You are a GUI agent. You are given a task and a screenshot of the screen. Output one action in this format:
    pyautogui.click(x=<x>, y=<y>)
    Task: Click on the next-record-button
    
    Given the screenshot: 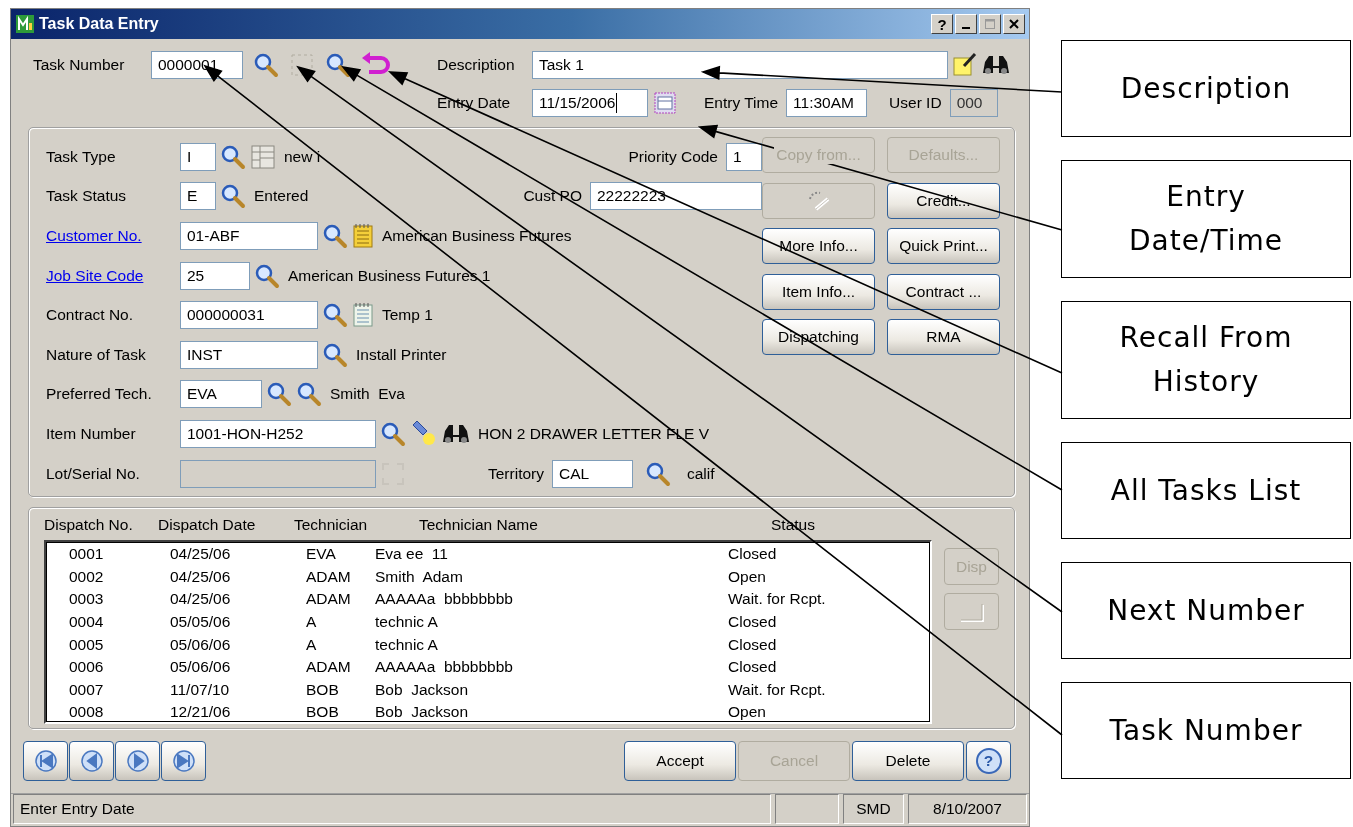 What is the action you would take?
    pyautogui.click(x=137, y=761)
    